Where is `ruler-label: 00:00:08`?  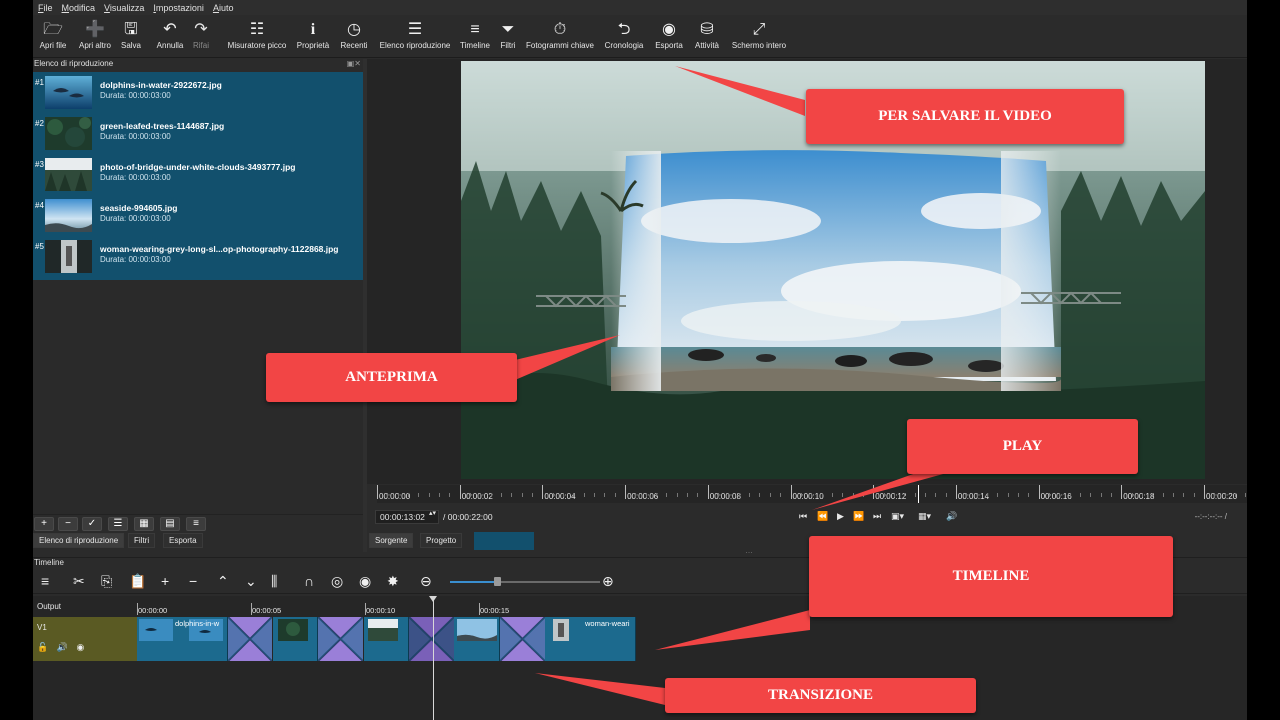 ruler-label: 00:00:08 is located at coordinates (725, 496).